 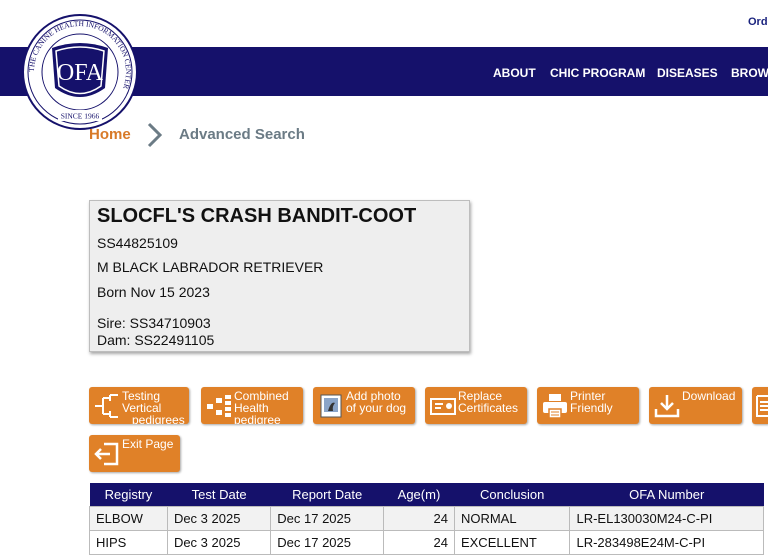 I want to click on replace-certificates-button: Replace Certificates, so click(x=476, y=405).